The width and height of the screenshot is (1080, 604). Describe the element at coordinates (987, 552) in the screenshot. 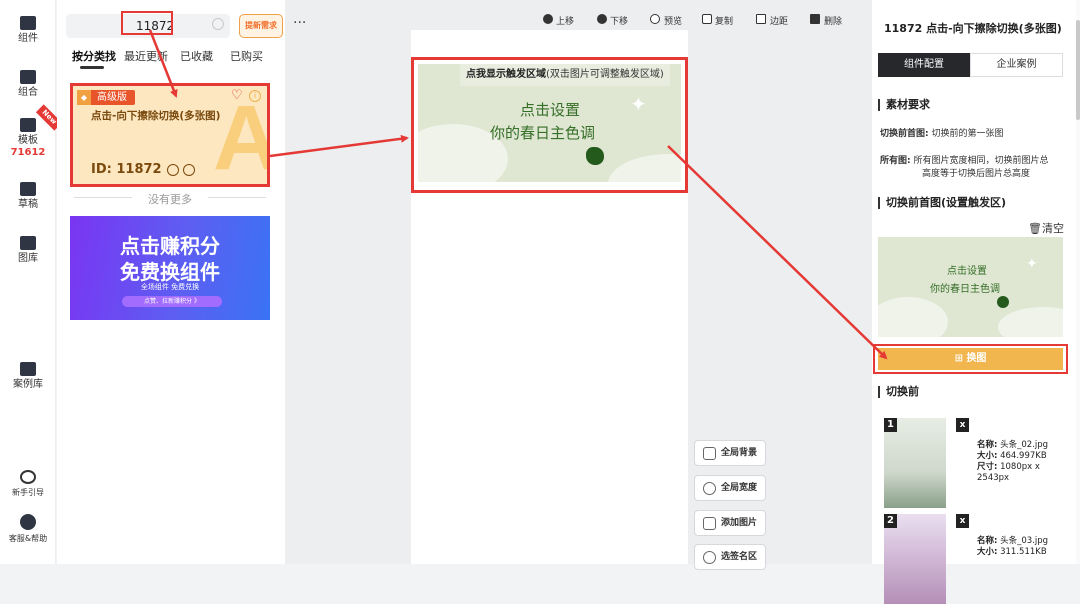

I see `meta-label: 大小:` at that location.